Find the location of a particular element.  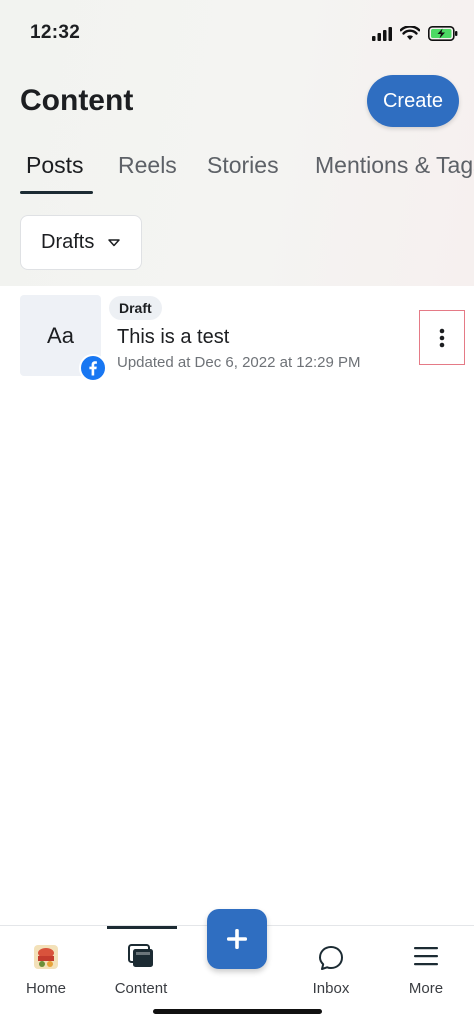

status-time: 12:32 is located at coordinates (55, 32).